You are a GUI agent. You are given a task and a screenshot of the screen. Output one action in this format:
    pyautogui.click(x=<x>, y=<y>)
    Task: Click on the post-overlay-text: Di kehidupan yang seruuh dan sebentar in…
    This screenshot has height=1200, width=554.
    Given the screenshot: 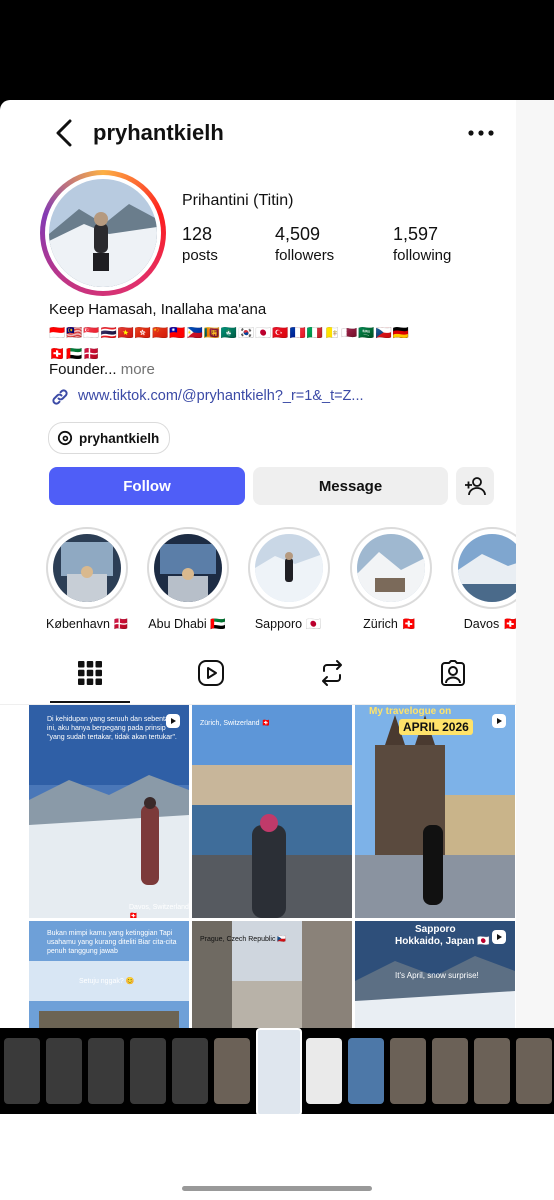 What is the action you would take?
    pyautogui.click(x=112, y=728)
    